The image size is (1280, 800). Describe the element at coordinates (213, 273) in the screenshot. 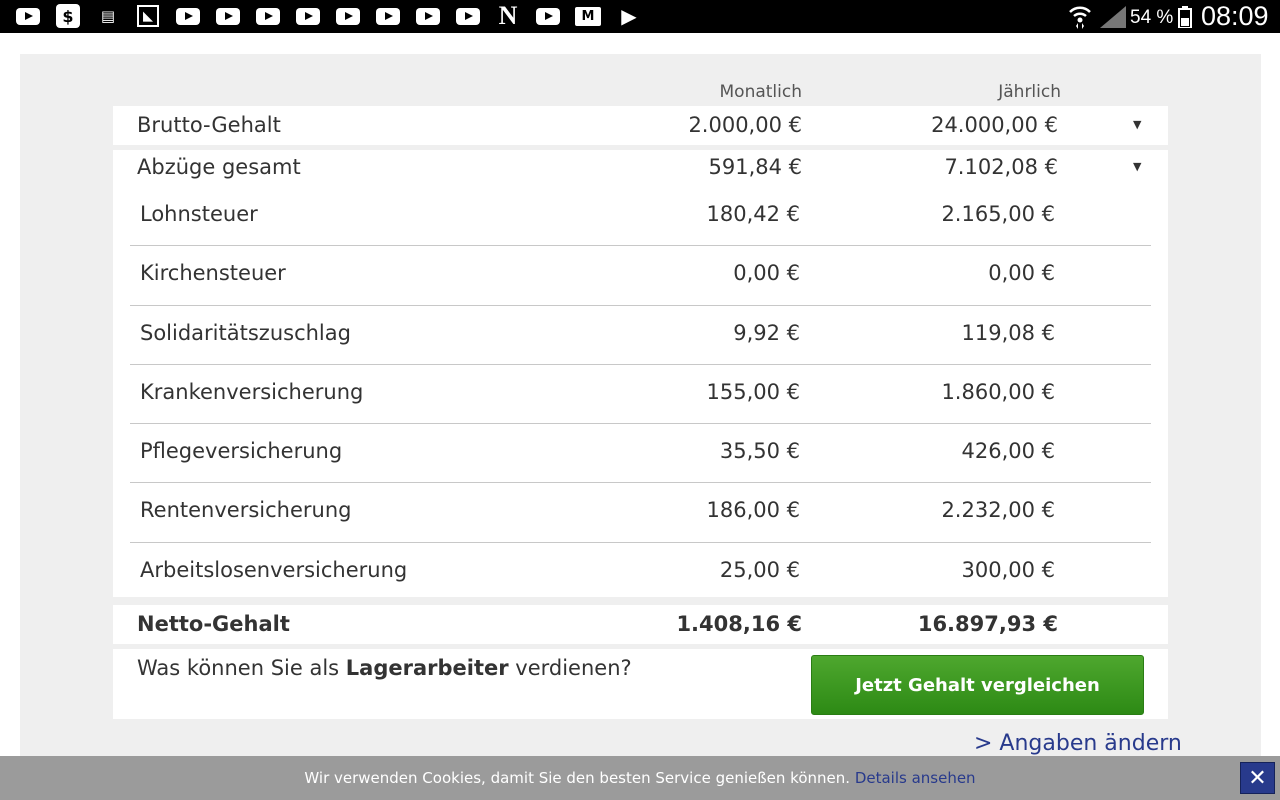

I see `deduction-label: Kirchensteuer` at that location.